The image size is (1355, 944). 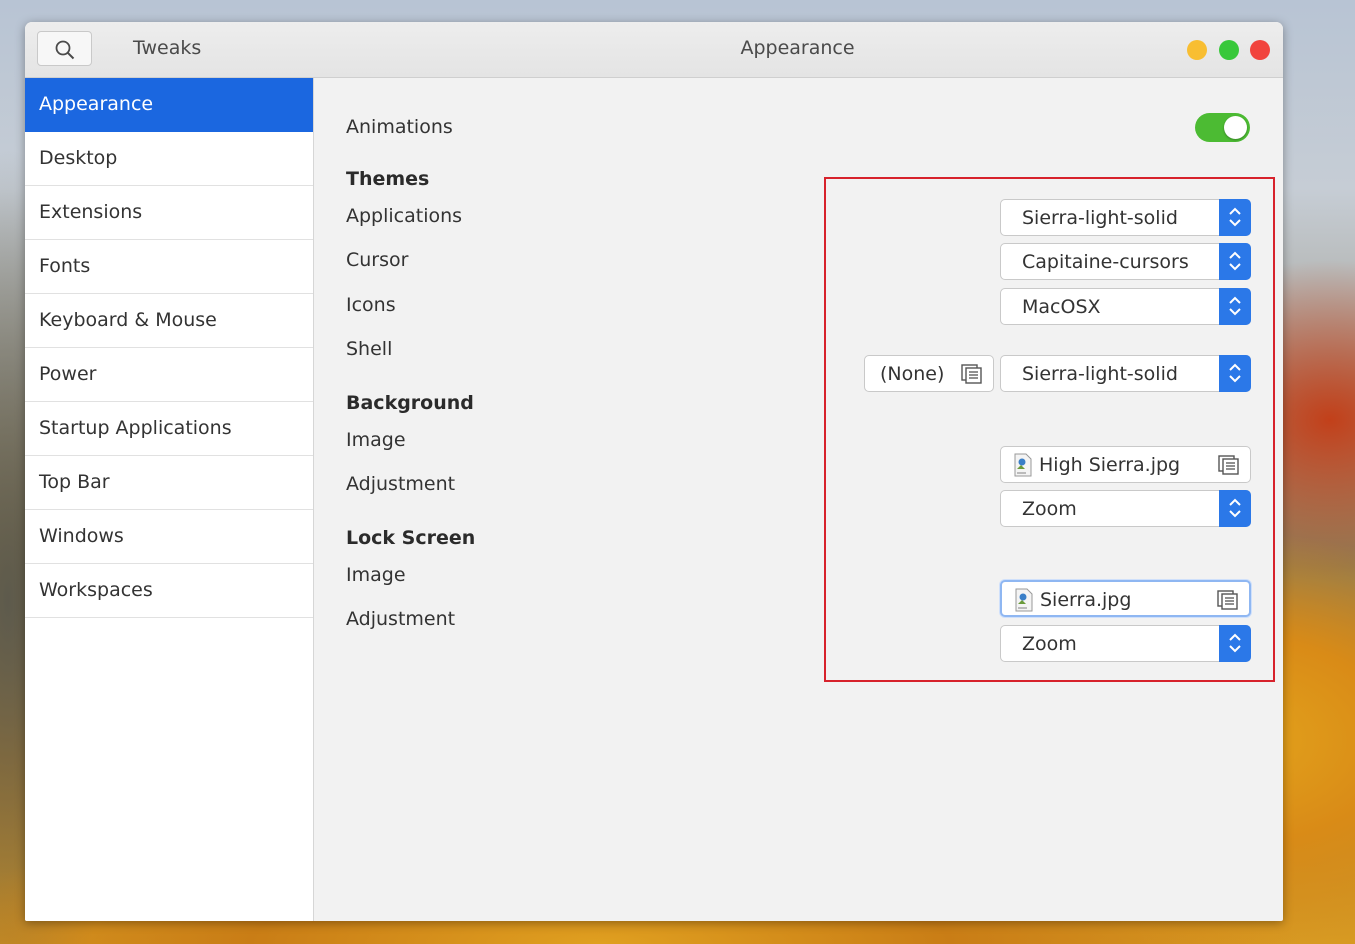 I want to click on themes-header: Themes, so click(x=388, y=179).